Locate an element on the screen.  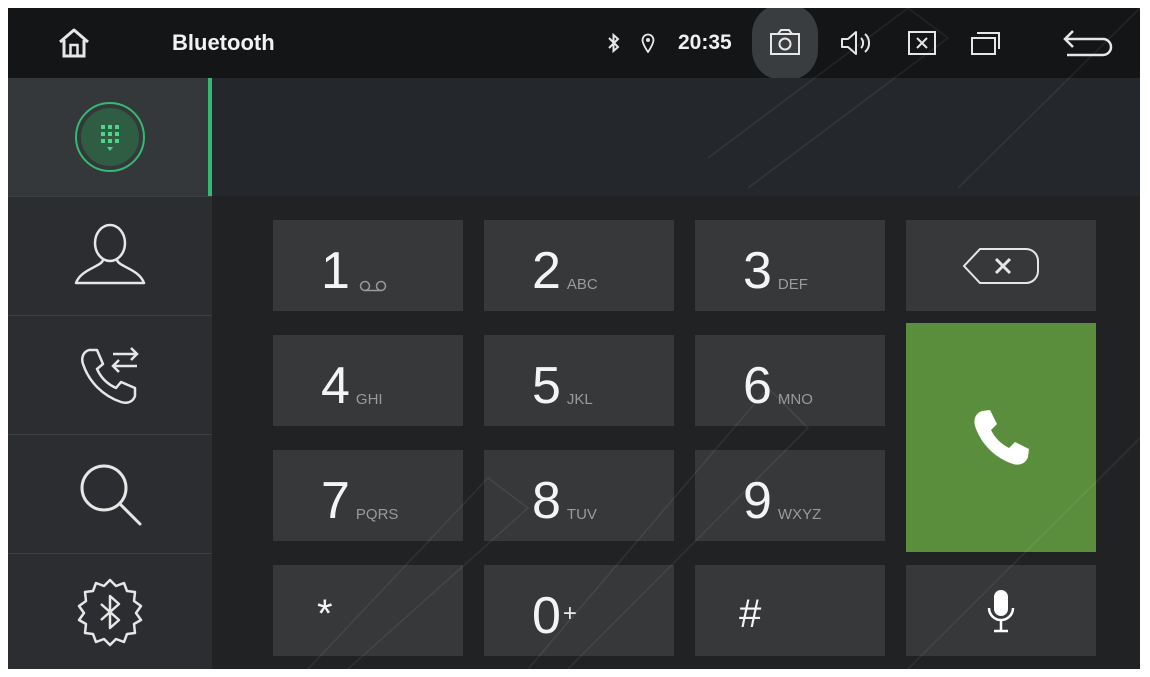
call-log-icon is located at coordinates (110, 375).